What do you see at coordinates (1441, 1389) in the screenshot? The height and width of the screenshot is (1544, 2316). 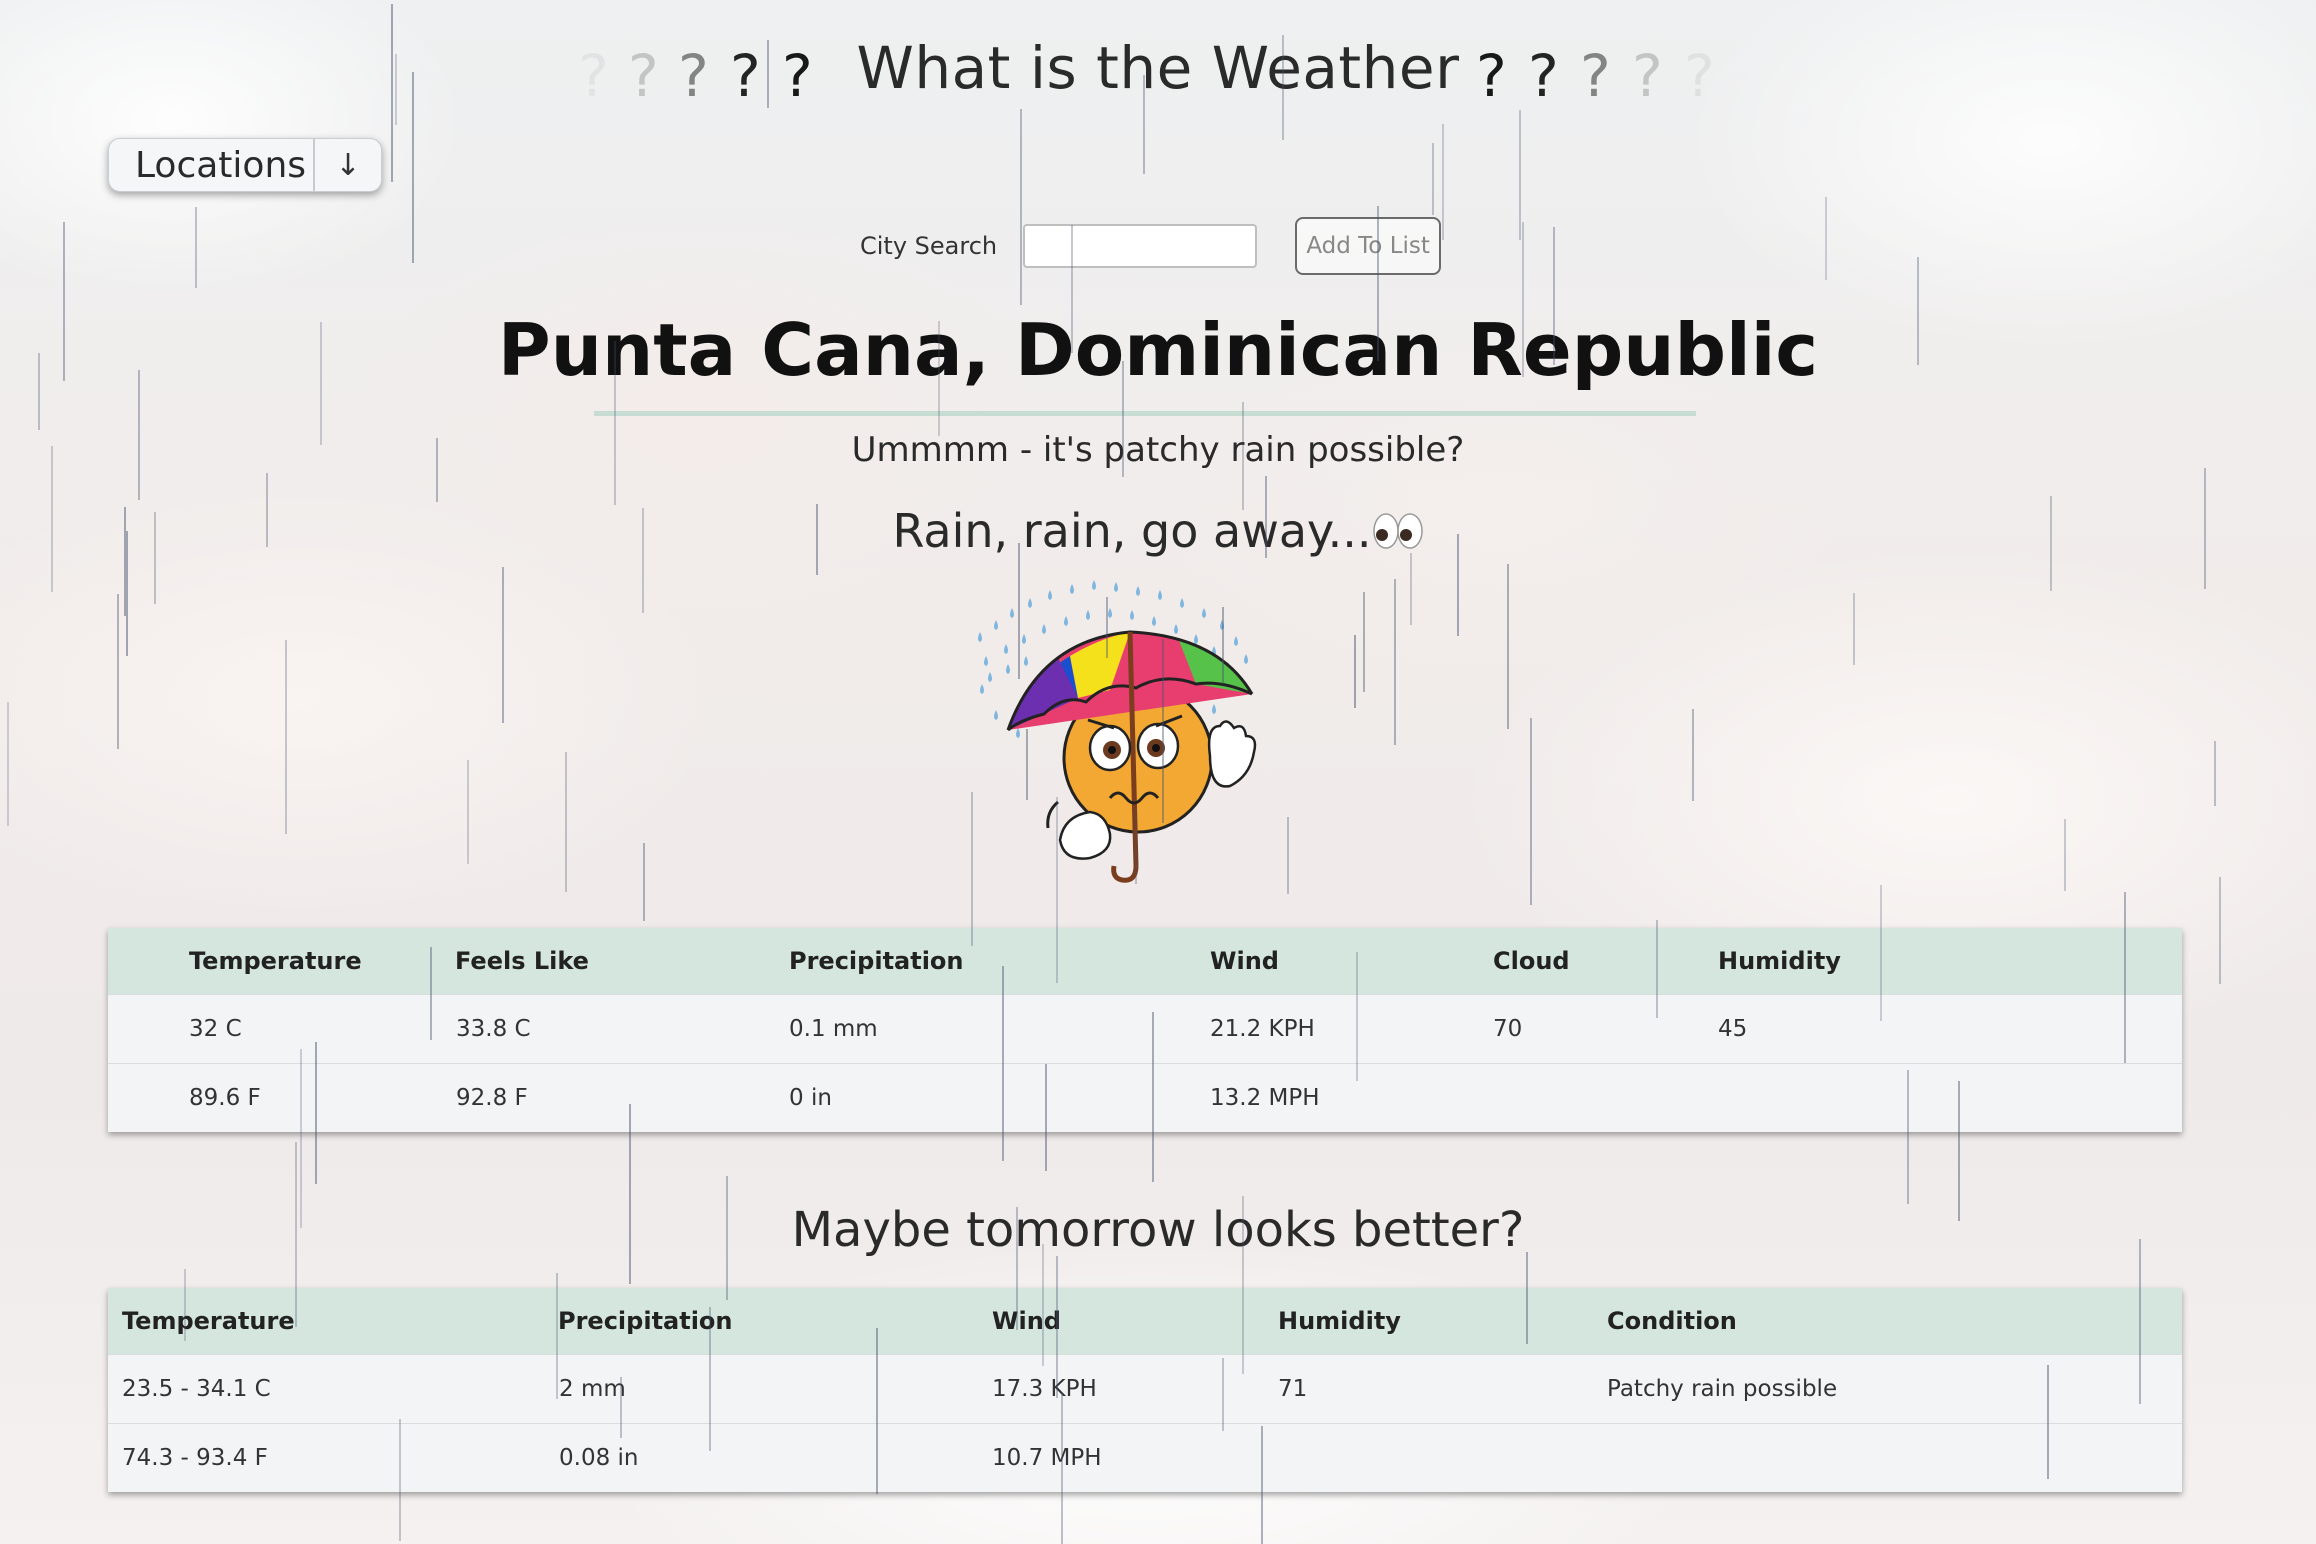 I see `table-cell: 71` at bounding box center [1441, 1389].